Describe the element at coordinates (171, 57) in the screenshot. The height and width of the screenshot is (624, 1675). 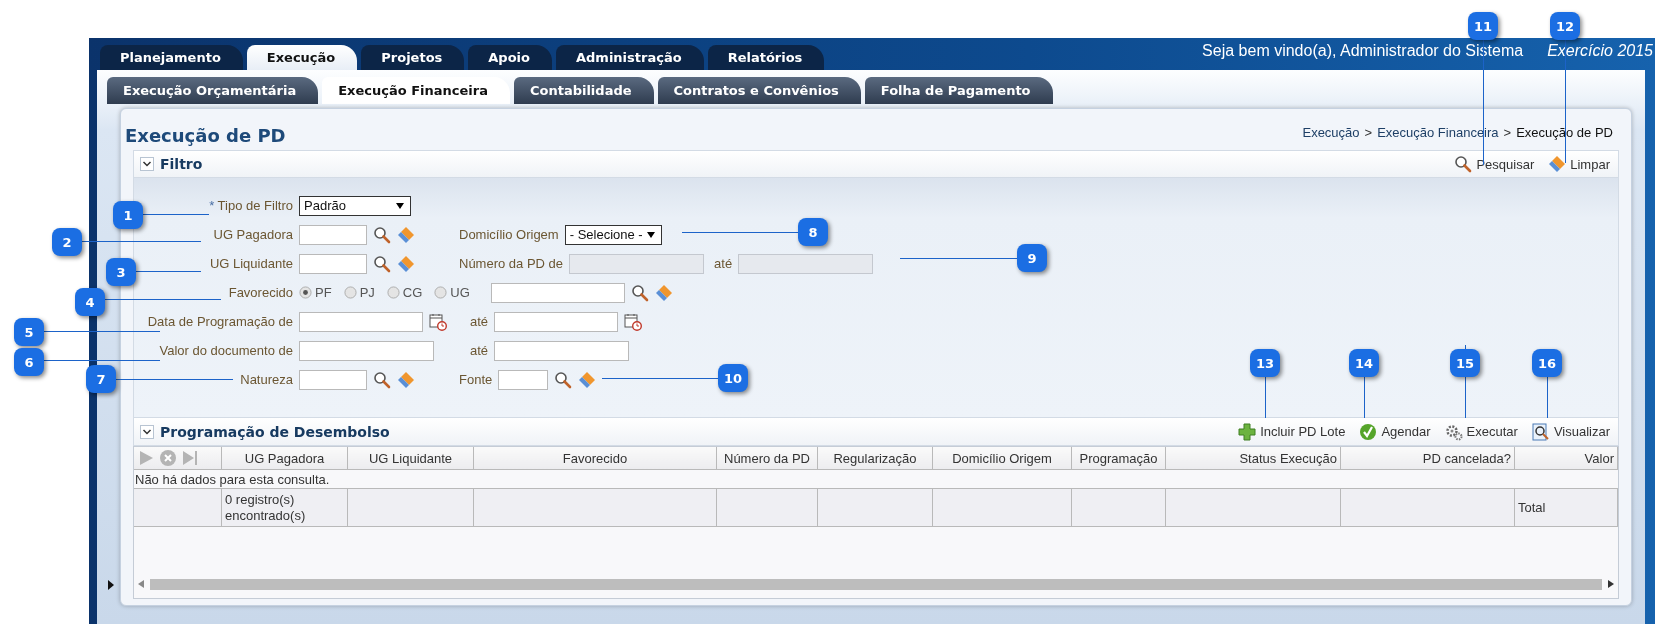
I see `menu-tab: Planejamento` at that location.